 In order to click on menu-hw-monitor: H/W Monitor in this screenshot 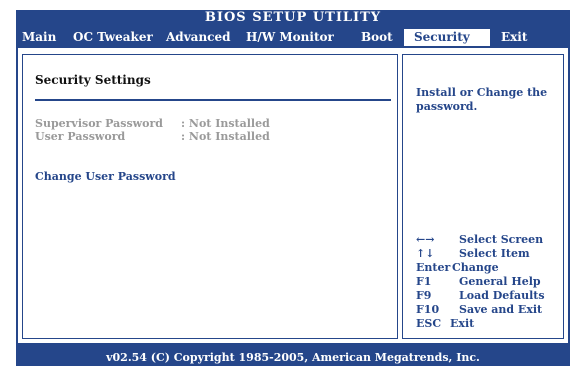, I will do `click(290, 37)`.